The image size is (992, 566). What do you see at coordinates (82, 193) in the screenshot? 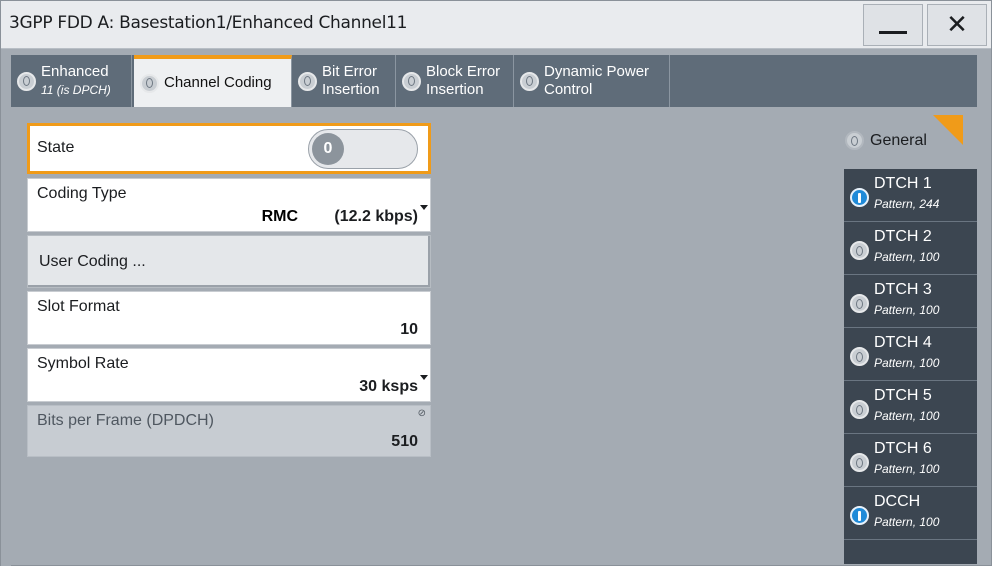
I see `coding-type-label: Coding Type` at bounding box center [82, 193].